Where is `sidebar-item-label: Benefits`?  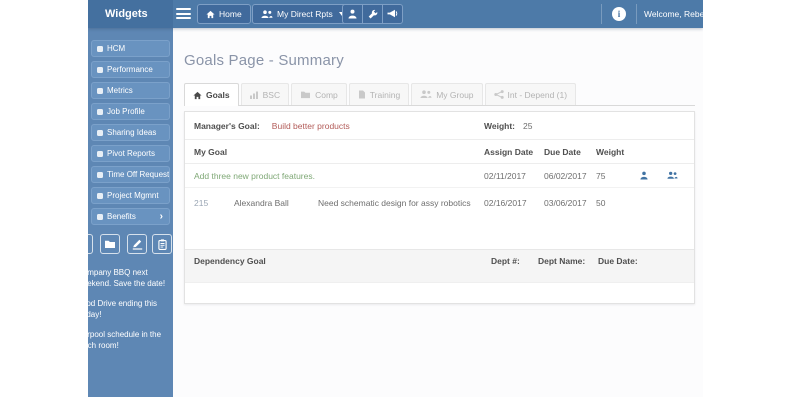 sidebar-item-label: Benefits is located at coordinates (121, 216).